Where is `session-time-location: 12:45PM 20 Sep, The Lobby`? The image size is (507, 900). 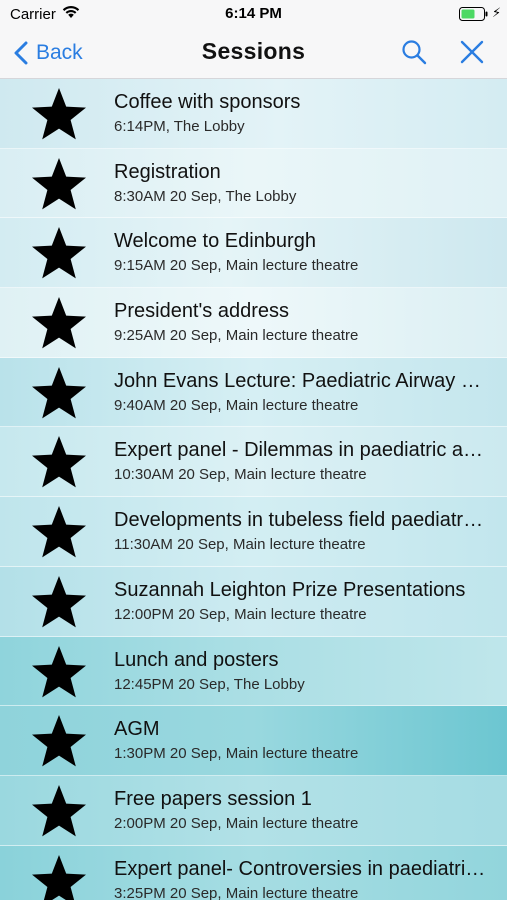
session-time-location: 12:45PM 20 Sep, The Lobby is located at coordinates (209, 684).